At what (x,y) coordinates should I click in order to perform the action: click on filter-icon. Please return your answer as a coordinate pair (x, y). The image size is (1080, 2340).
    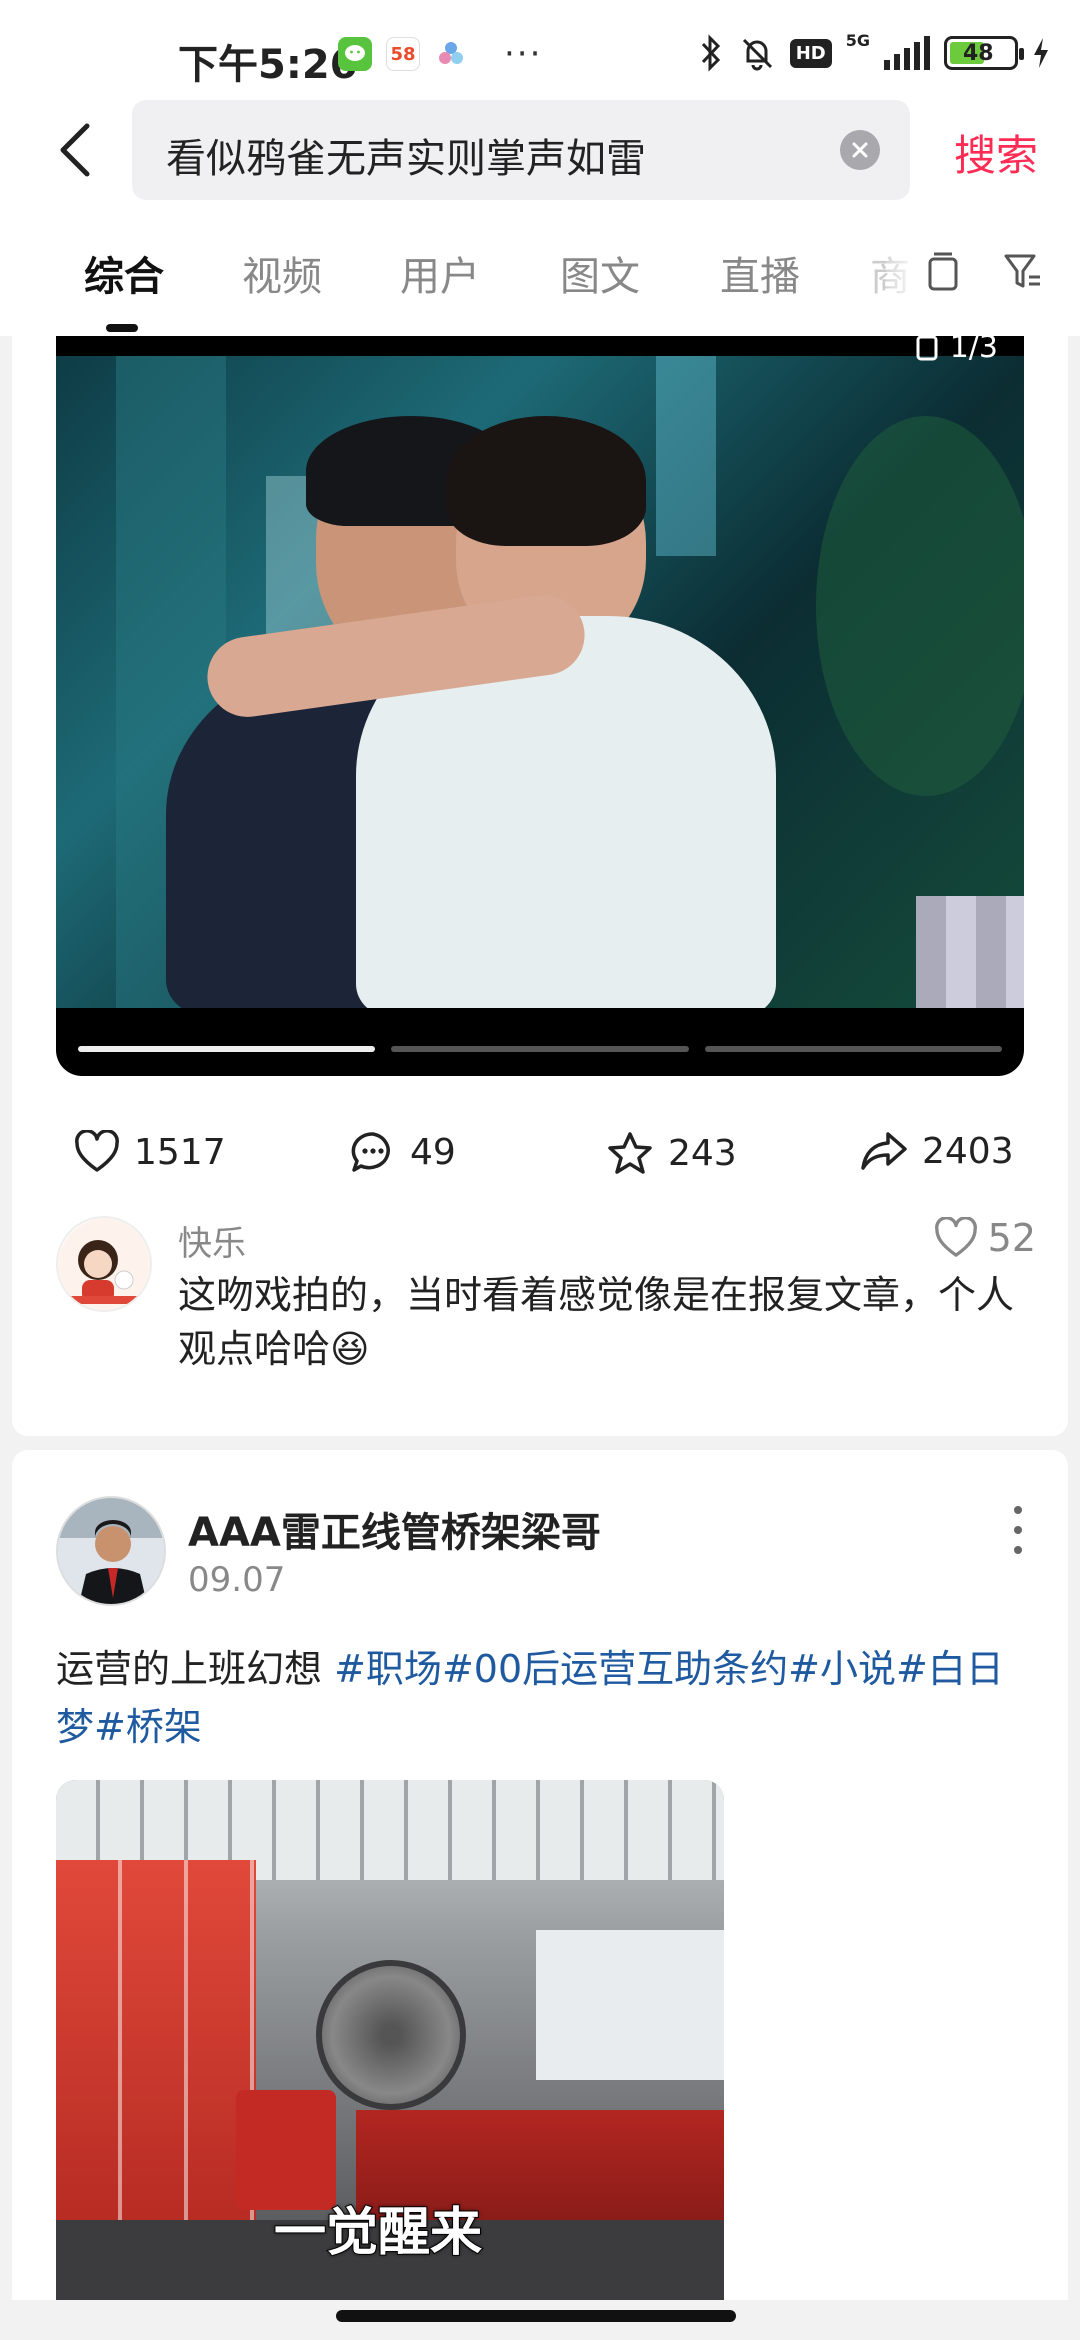
    Looking at the image, I should click on (1022, 271).